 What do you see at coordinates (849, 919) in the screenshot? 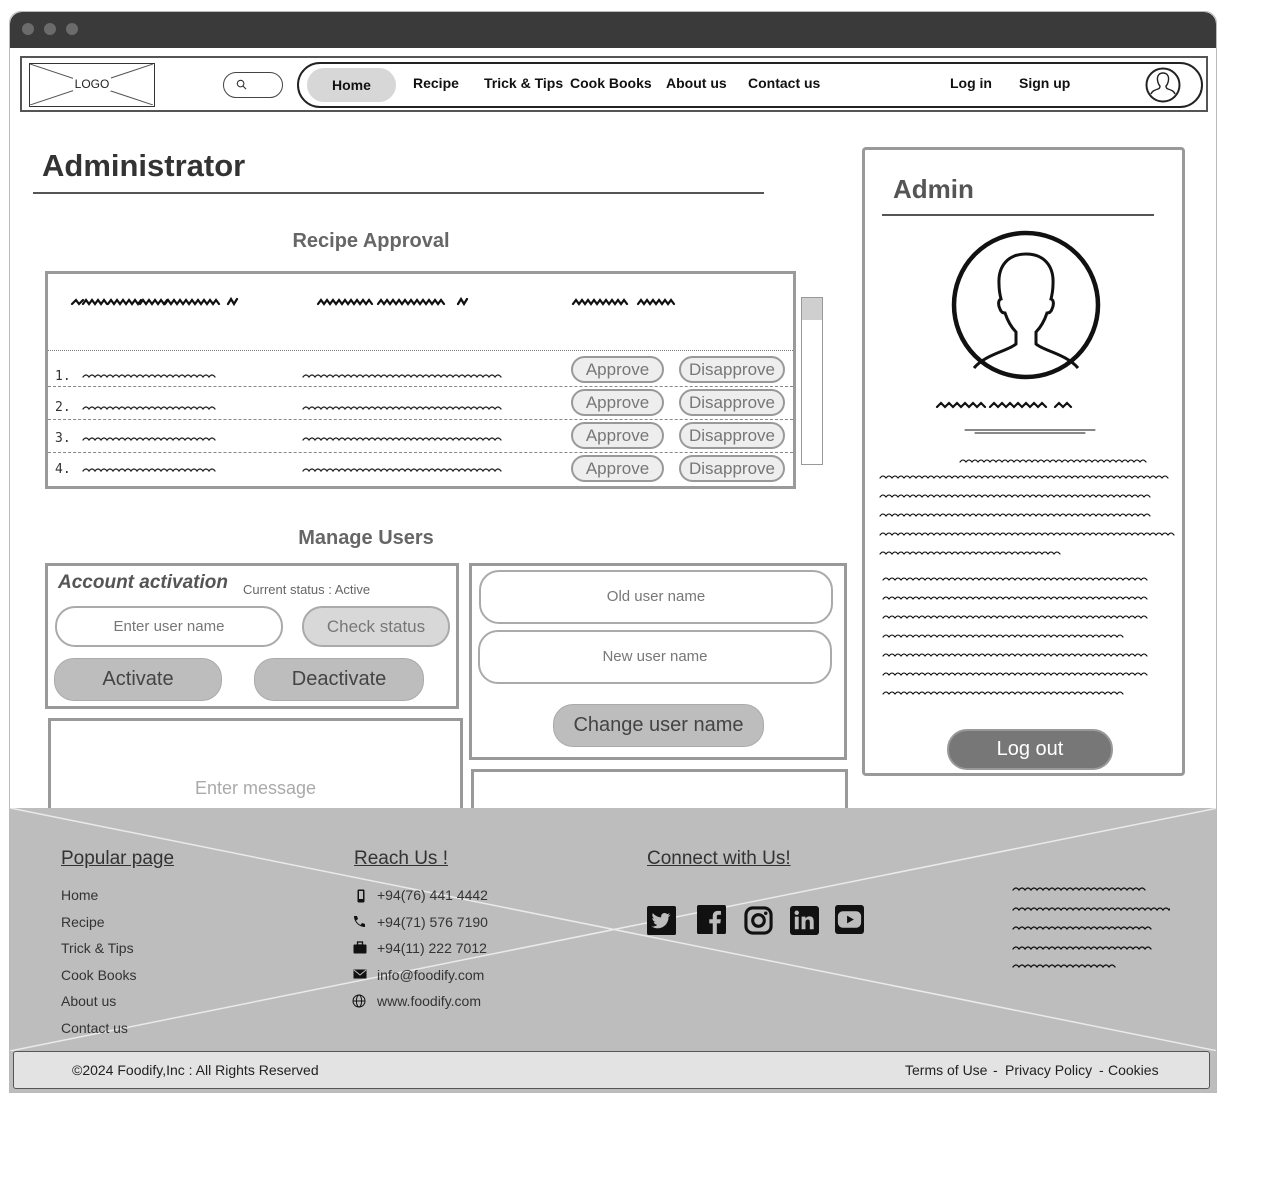
I see `youtube-icon` at bounding box center [849, 919].